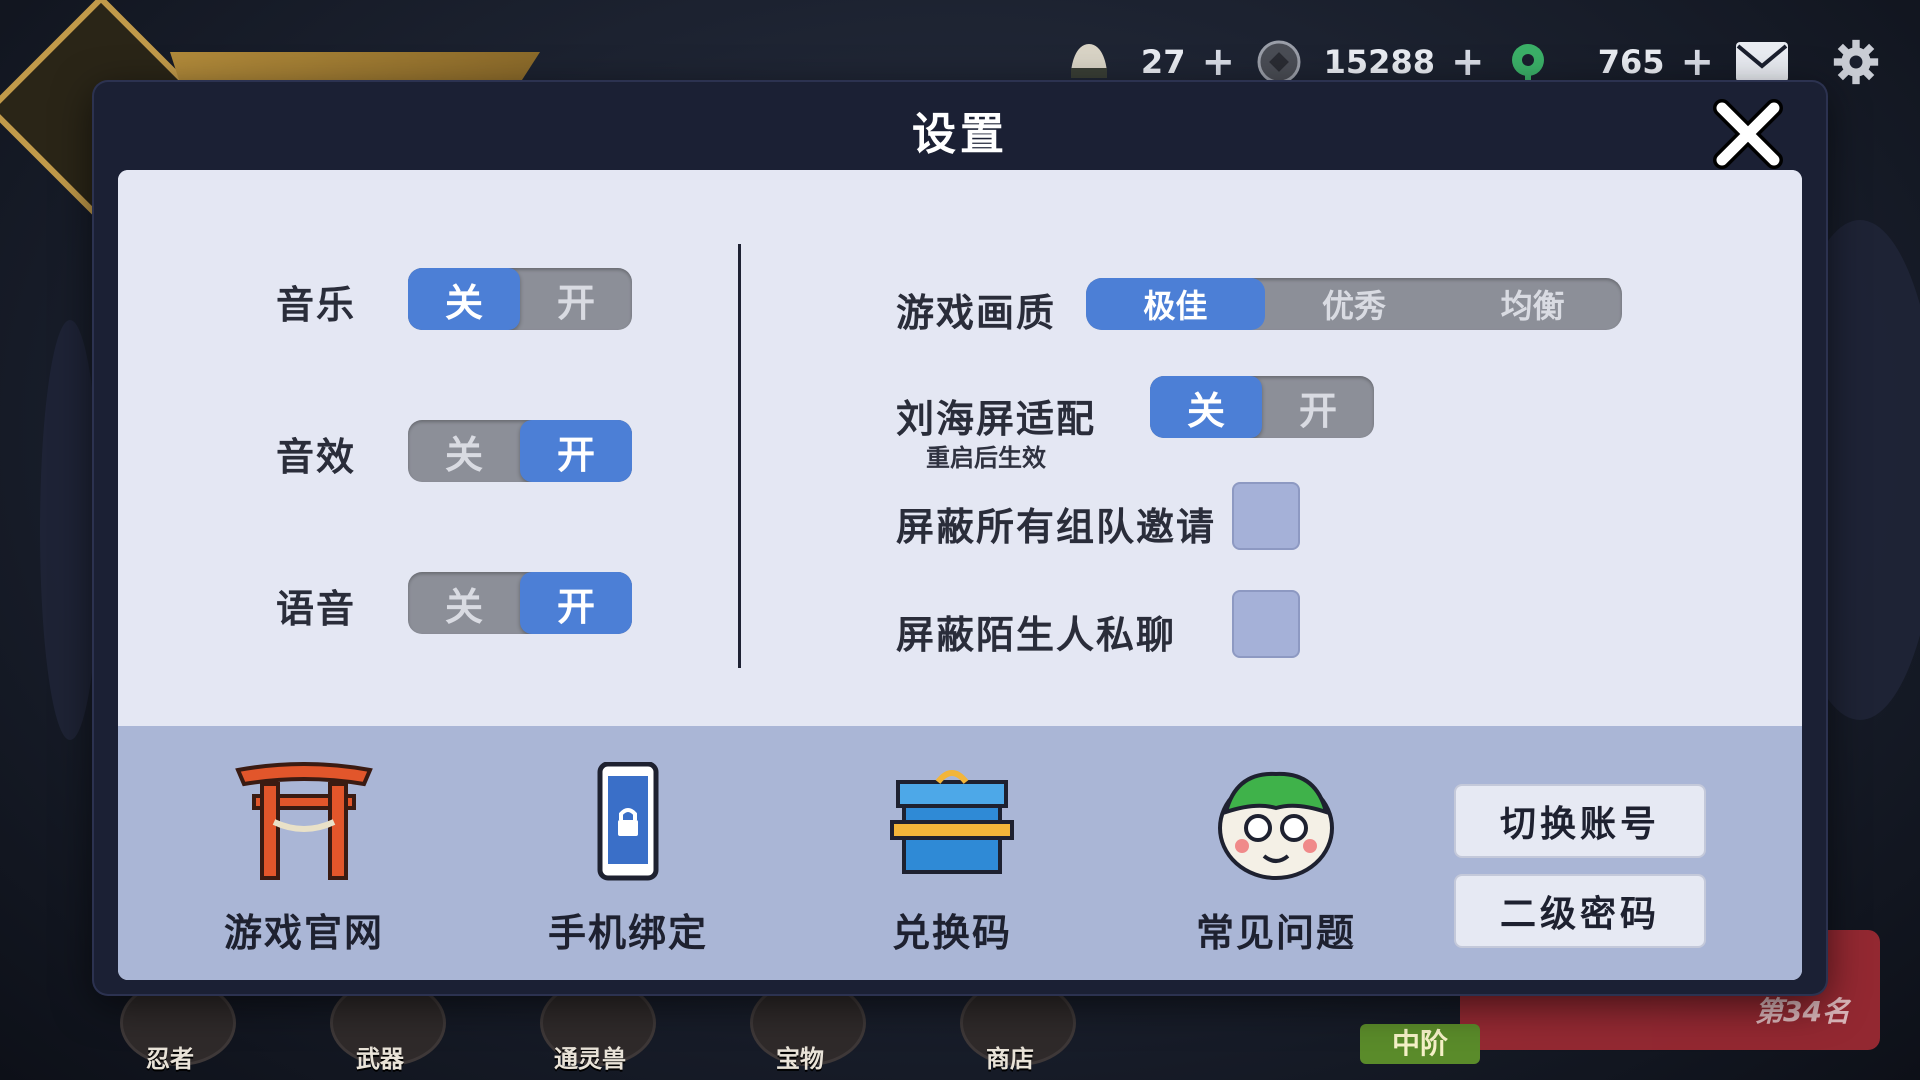  I want to click on jade-icon, so click(1528, 62).